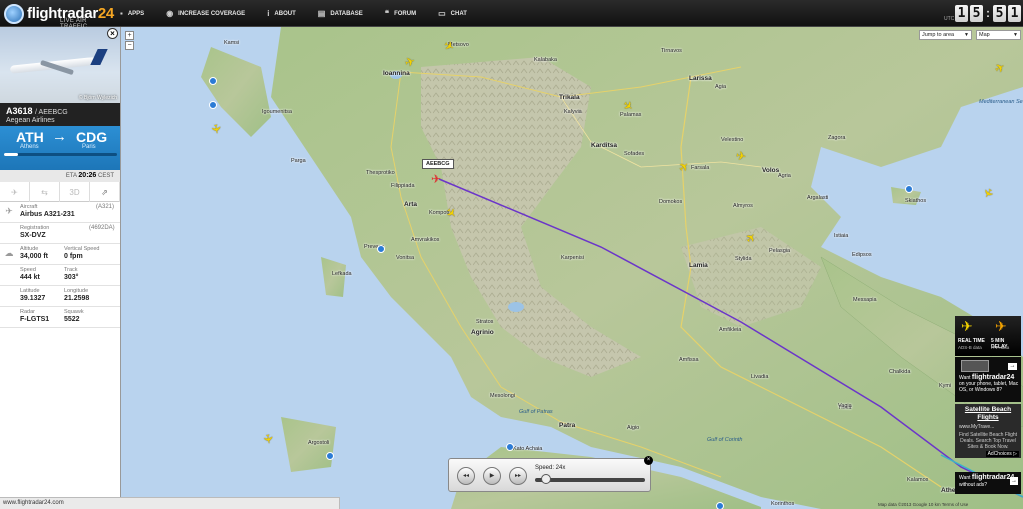 Image resolution: width=1023 pixels, height=509 pixels. I want to click on adchoices-link: AdChoices ▷, so click(1002, 454).